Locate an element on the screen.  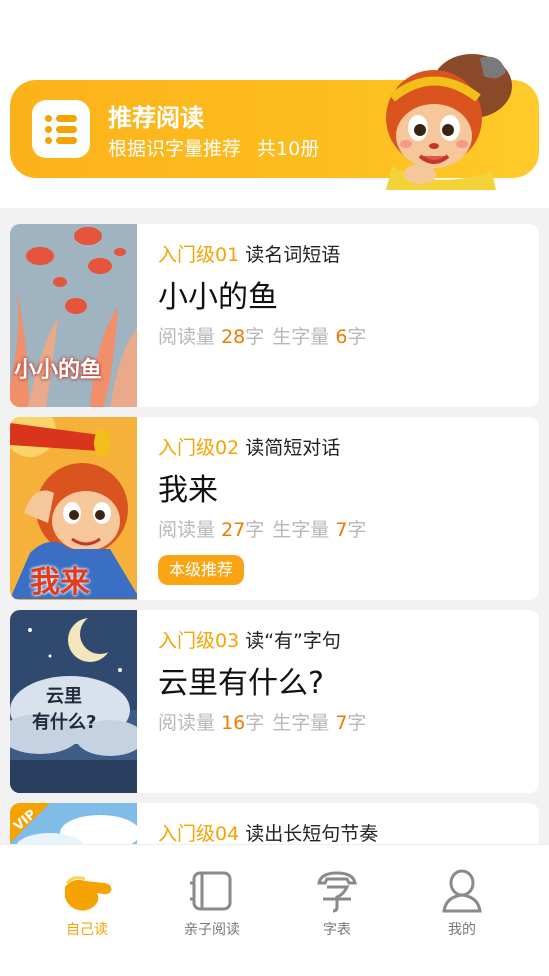
cover-title: 小小的鱼 is located at coordinates (58, 370).